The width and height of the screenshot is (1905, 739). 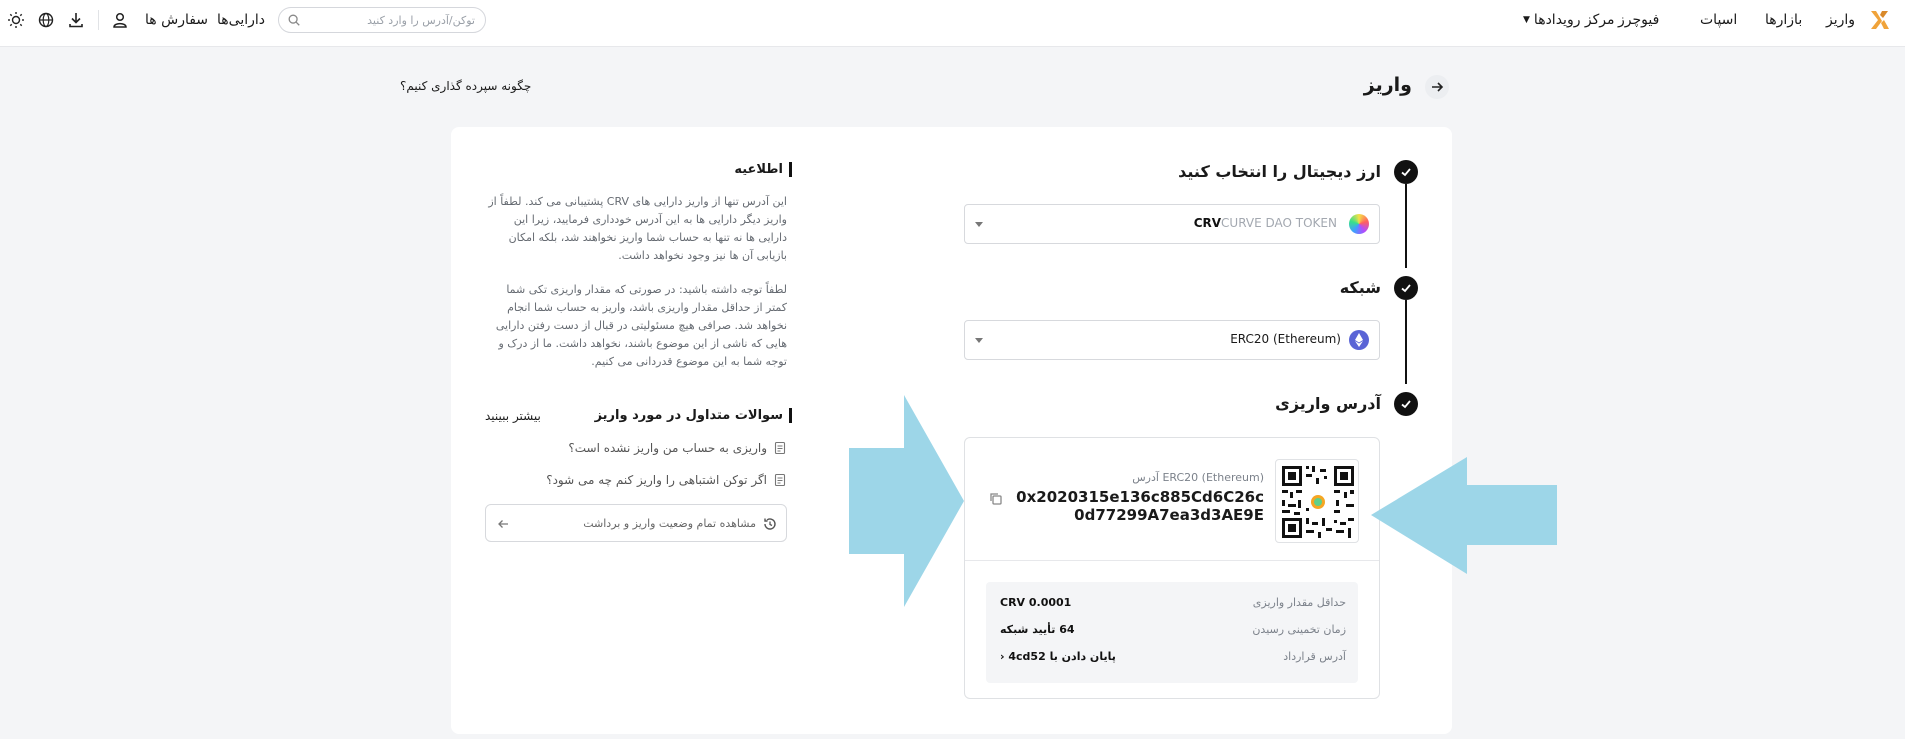 I want to click on step-2-check, so click(x=1406, y=288).